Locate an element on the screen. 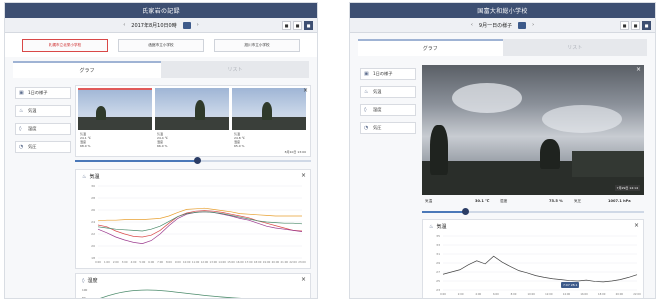 Image resolution: width=660 pixels, height=301 pixels. right-title: 国富大和総小学校 is located at coordinates (502, 10).